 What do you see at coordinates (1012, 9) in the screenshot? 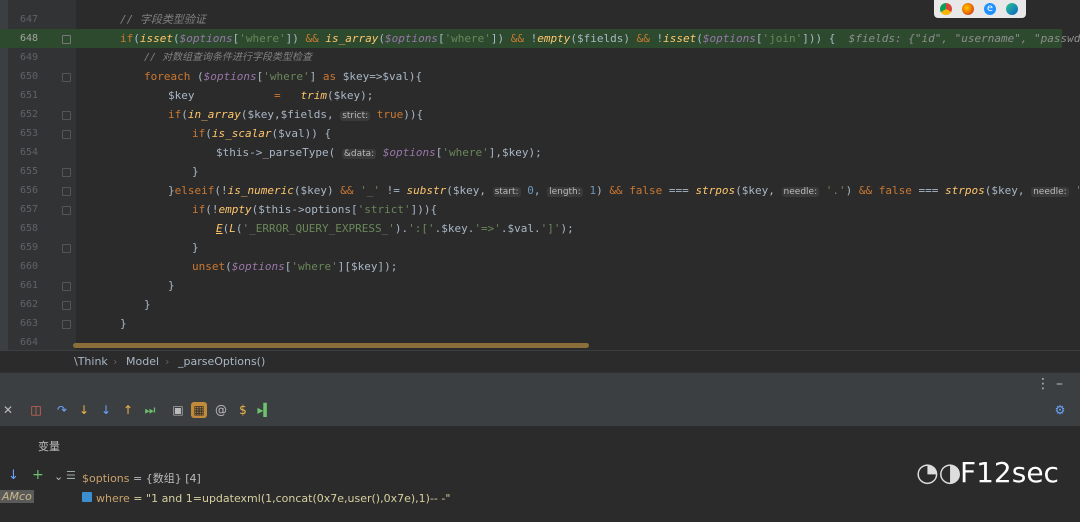
I see `edge-icon` at bounding box center [1012, 9].